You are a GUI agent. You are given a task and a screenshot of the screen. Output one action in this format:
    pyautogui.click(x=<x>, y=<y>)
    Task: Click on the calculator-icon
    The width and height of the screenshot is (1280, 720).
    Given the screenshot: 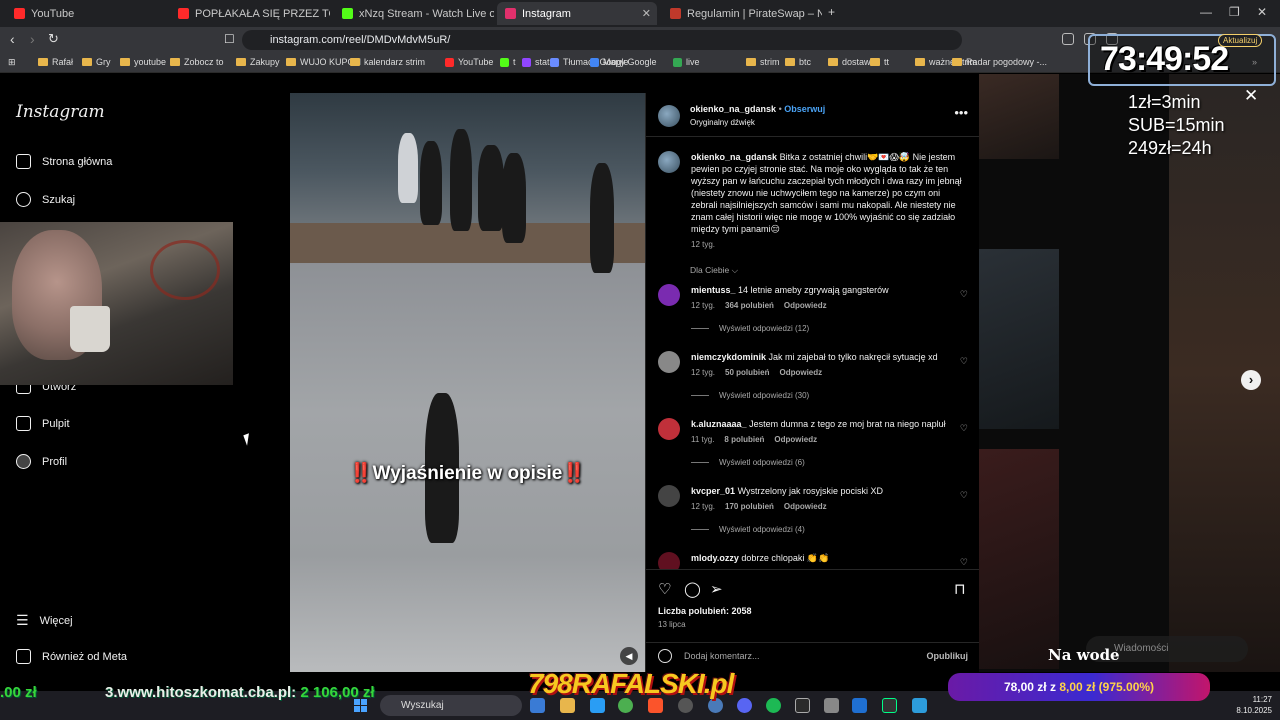 What is the action you would take?
    pyautogui.click(x=831, y=705)
    